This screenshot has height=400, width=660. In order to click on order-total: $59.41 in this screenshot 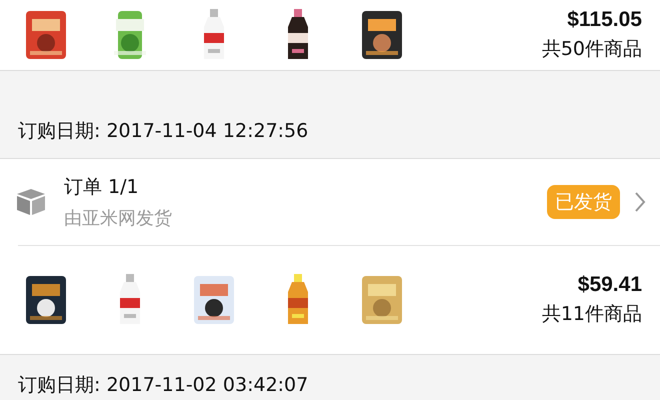, I will do `click(610, 284)`.